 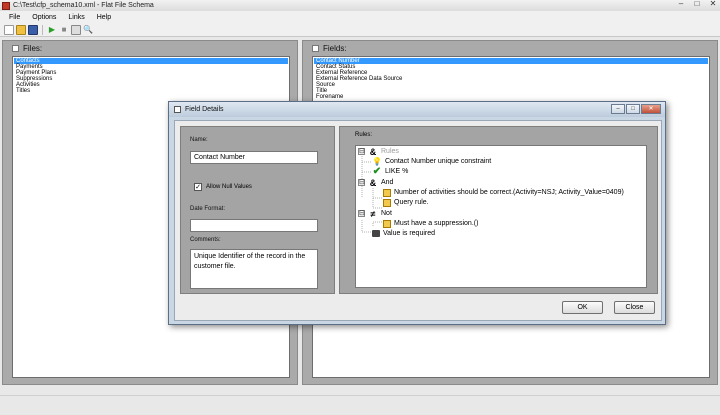 What do you see at coordinates (582, 307) in the screenshot?
I see `ok-button: OK` at bounding box center [582, 307].